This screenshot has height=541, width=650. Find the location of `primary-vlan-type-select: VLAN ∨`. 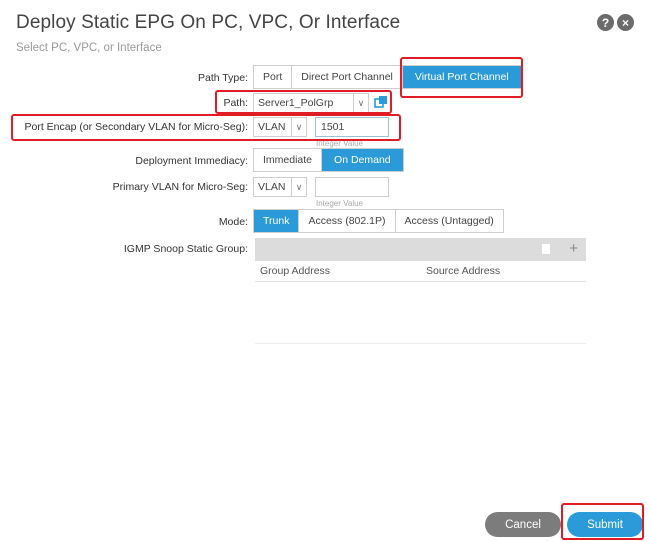

primary-vlan-type-select: VLAN ∨ is located at coordinates (280, 187).